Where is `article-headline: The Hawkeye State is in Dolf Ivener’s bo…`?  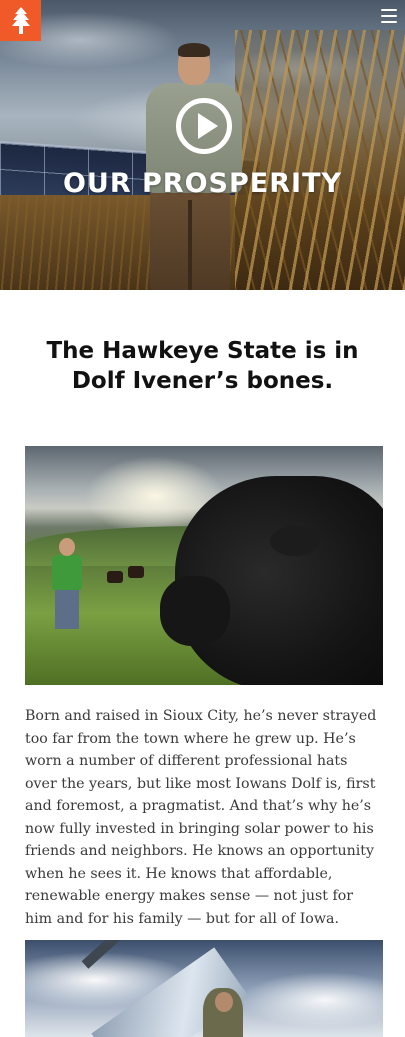
article-headline: The Hawkeye State is in Dolf Ivener’s bo… is located at coordinates (202, 366).